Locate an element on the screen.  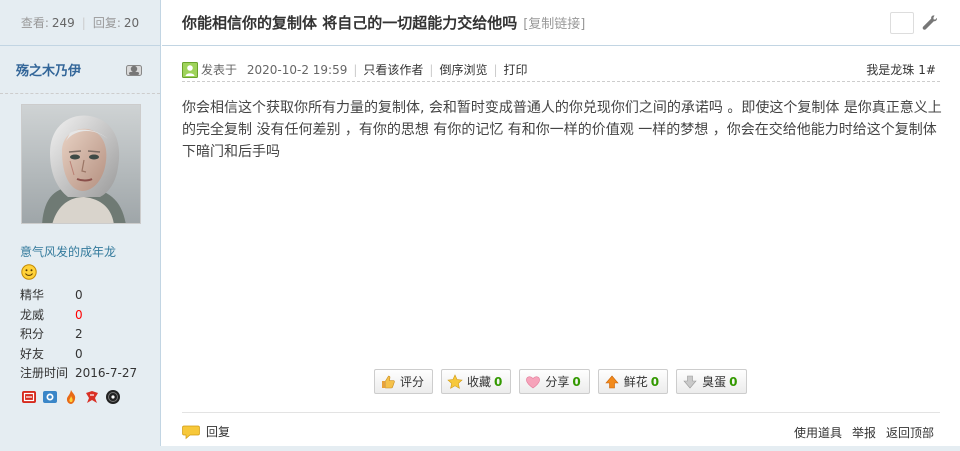
star-icon is located at coordinates (455, 381).